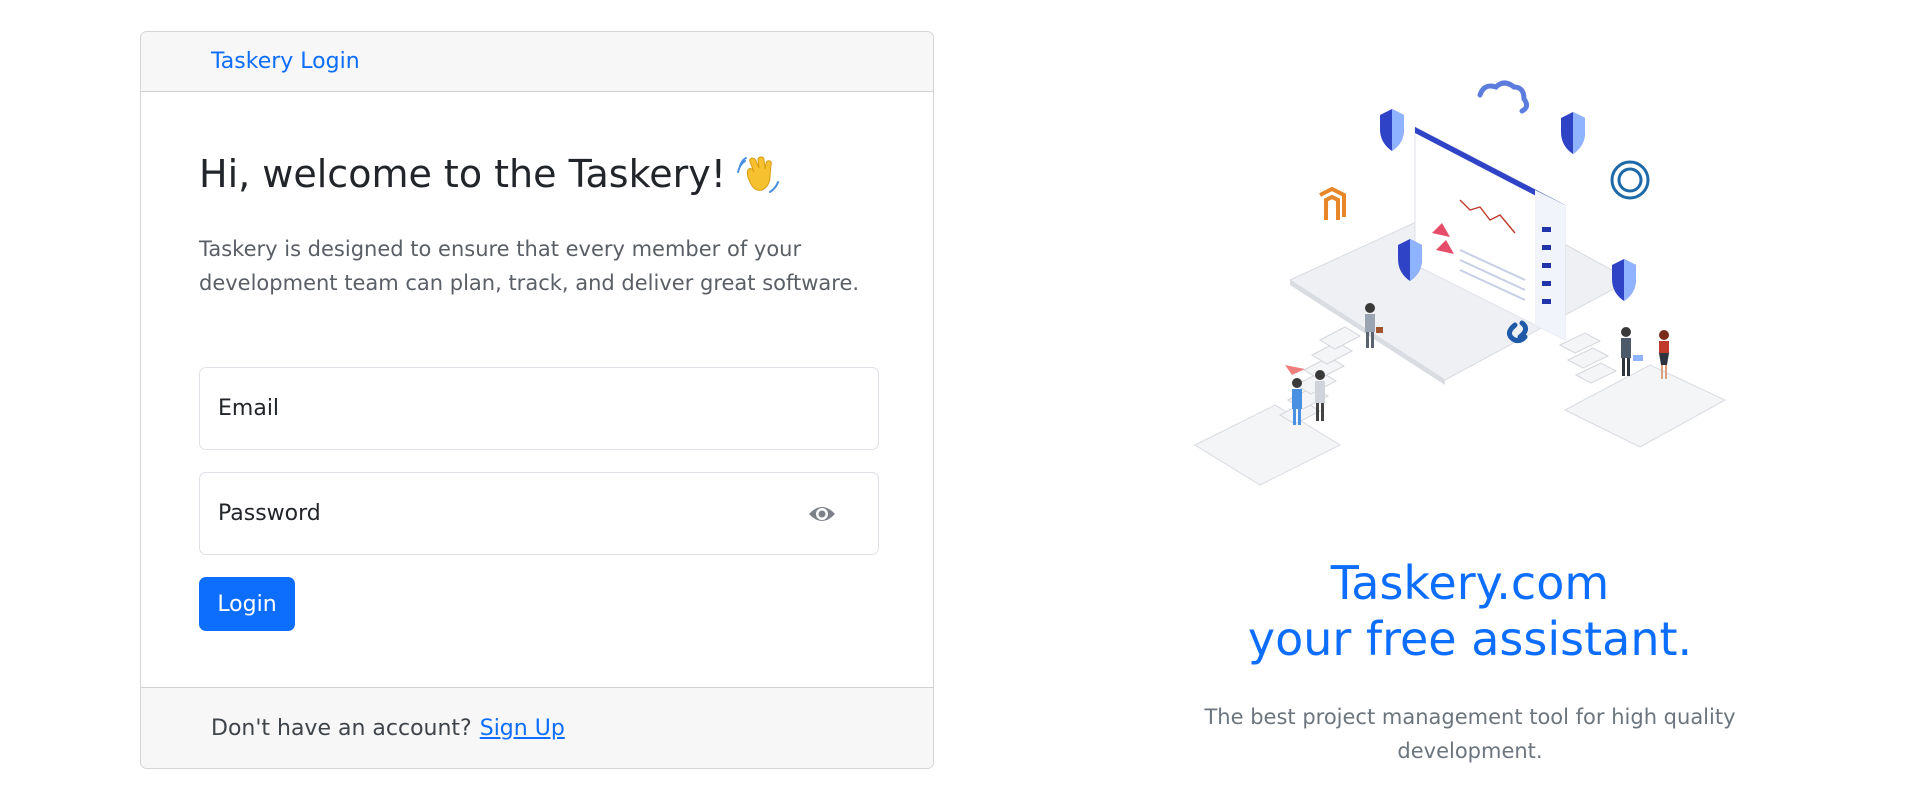  I want to click on taskery-login-link: Taskery Login, so click(285, 61).